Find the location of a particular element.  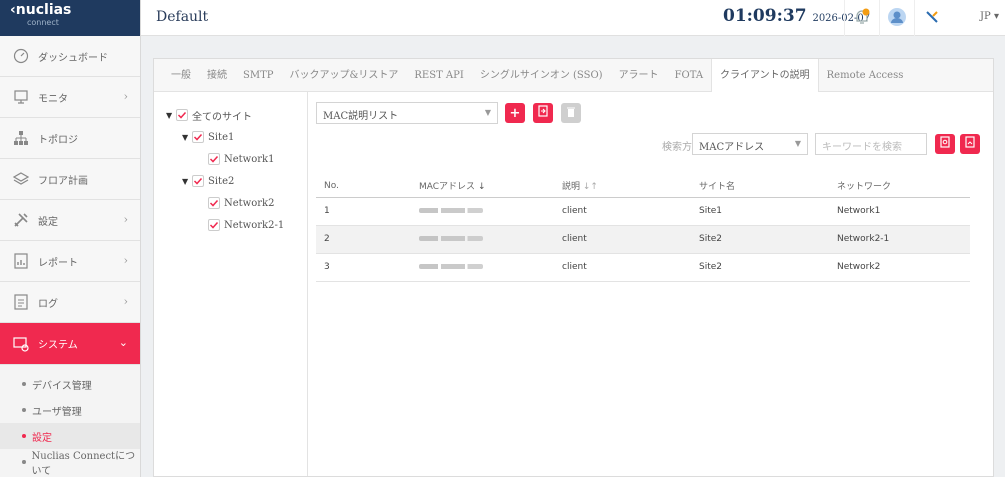

column-header-site: サイト名 is located at coordinates (760, 186).